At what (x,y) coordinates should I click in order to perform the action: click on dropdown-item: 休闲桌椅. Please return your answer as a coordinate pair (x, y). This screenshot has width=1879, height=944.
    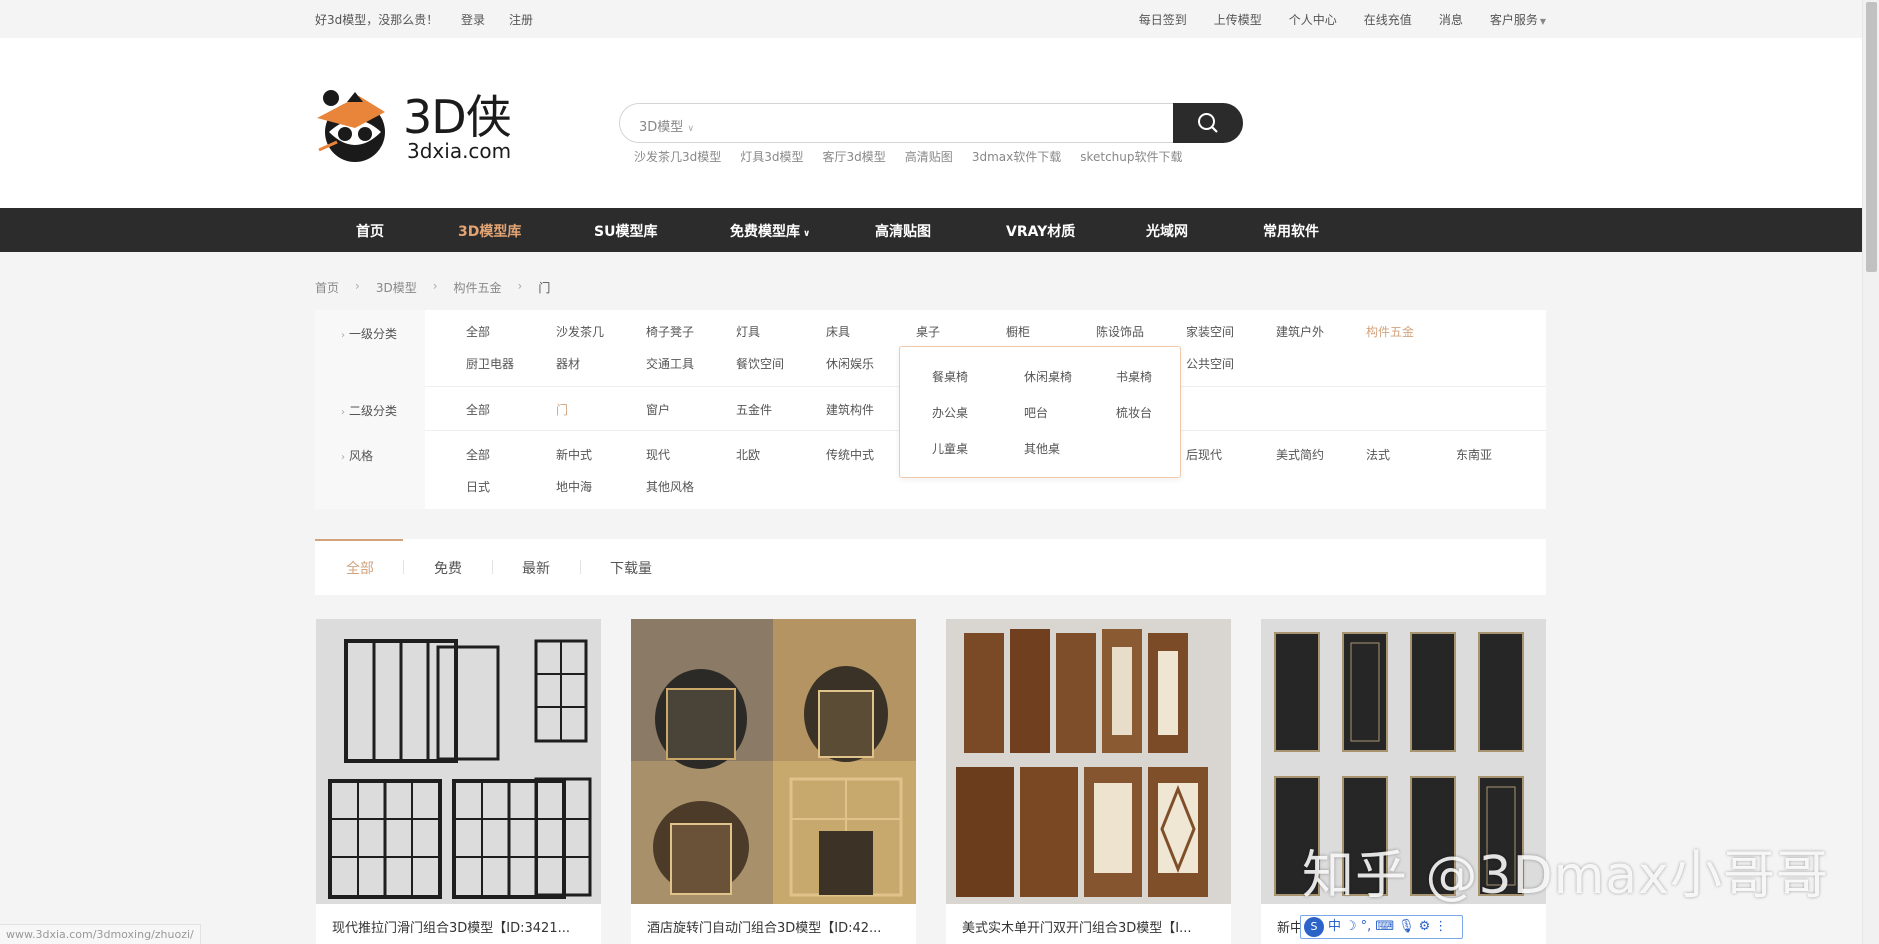
    Looking at the image, I should click on (1048, 376).